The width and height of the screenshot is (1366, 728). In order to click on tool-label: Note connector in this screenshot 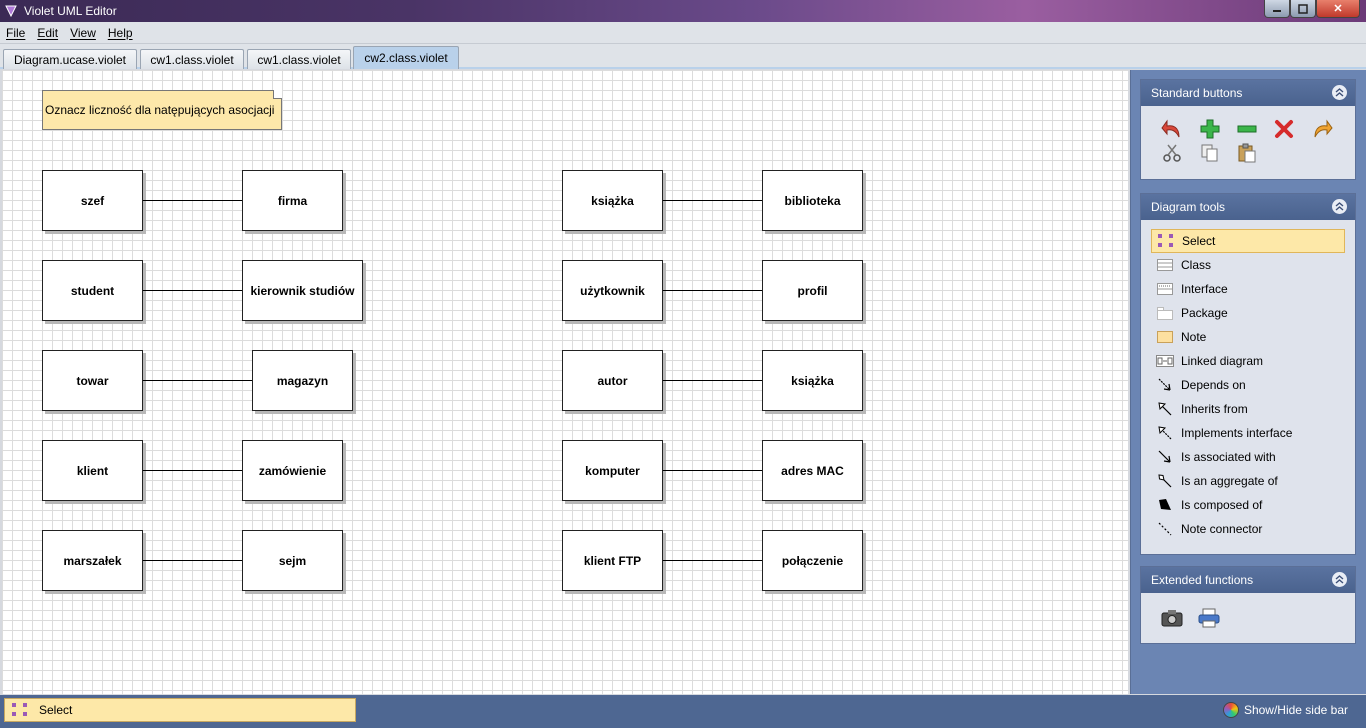, I will do `click(1222, 529)`.